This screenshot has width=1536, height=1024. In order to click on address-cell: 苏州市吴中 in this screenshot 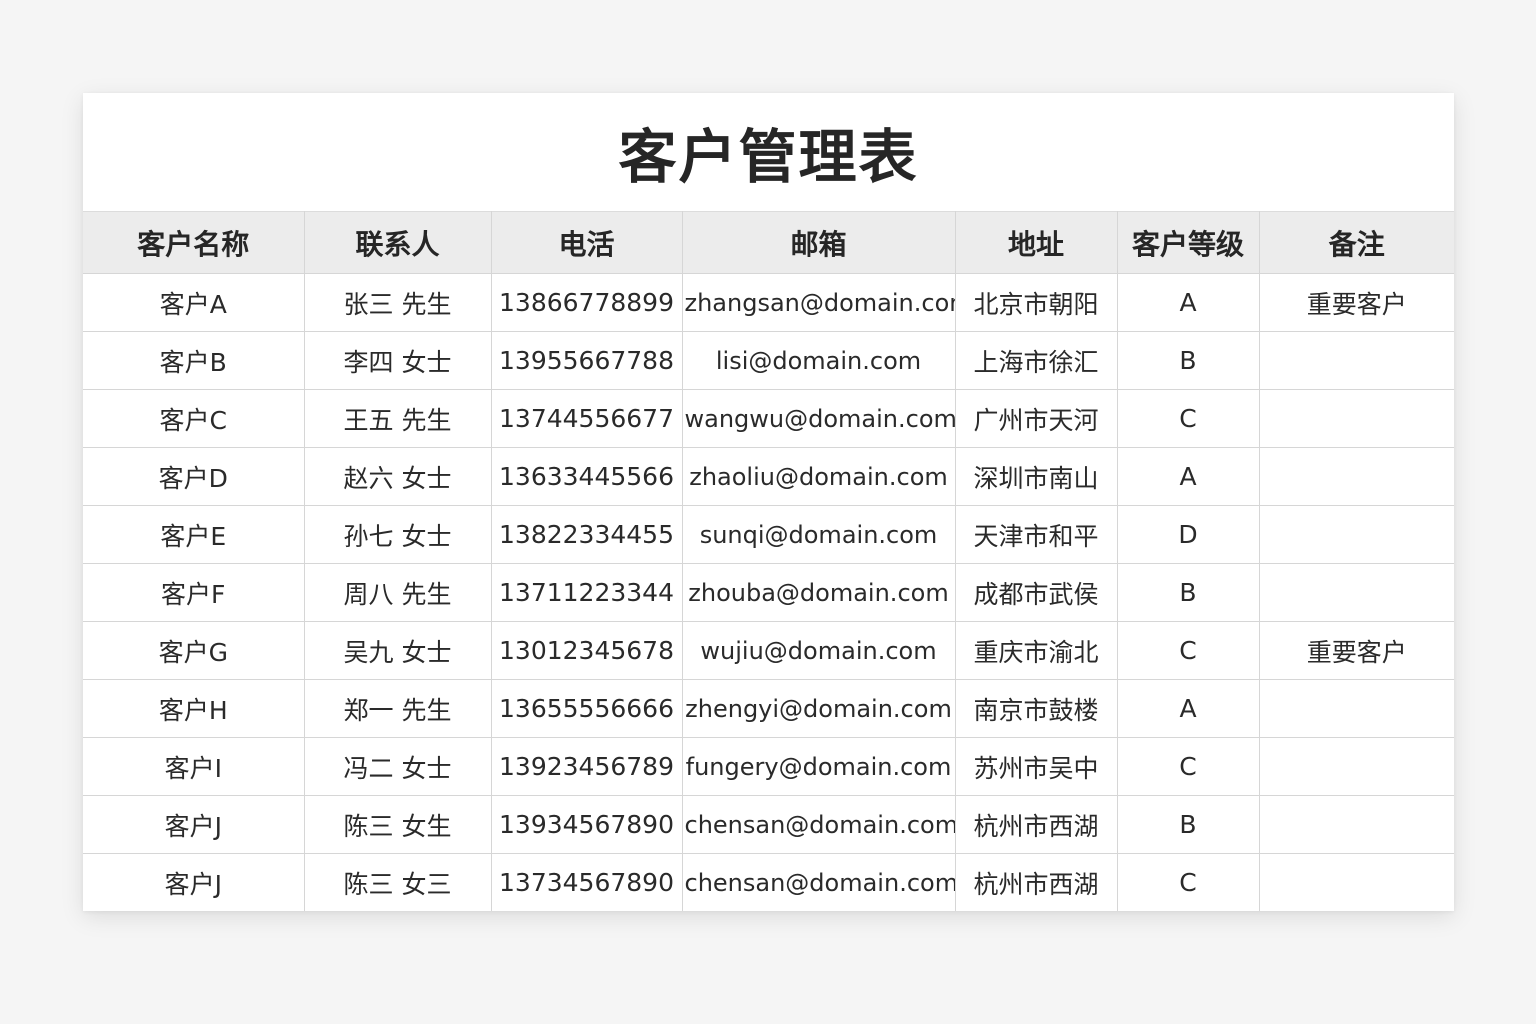, I will do `click(1036, 766)`.